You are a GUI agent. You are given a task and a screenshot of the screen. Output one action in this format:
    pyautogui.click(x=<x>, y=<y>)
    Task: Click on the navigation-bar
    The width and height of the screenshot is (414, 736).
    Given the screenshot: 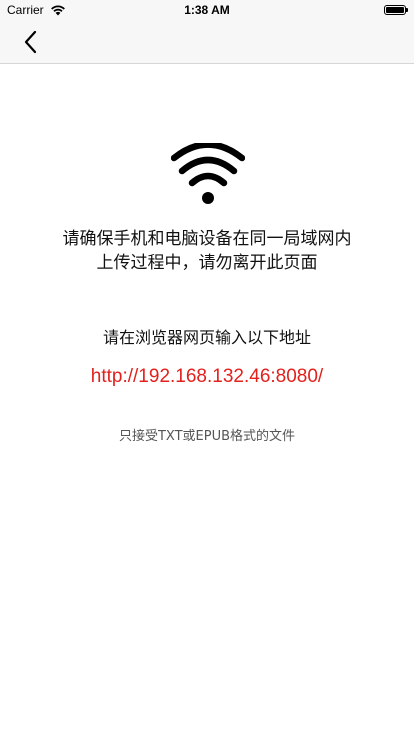 What is the action you would take?
    pyautogui.click(x=207, y=42)
    